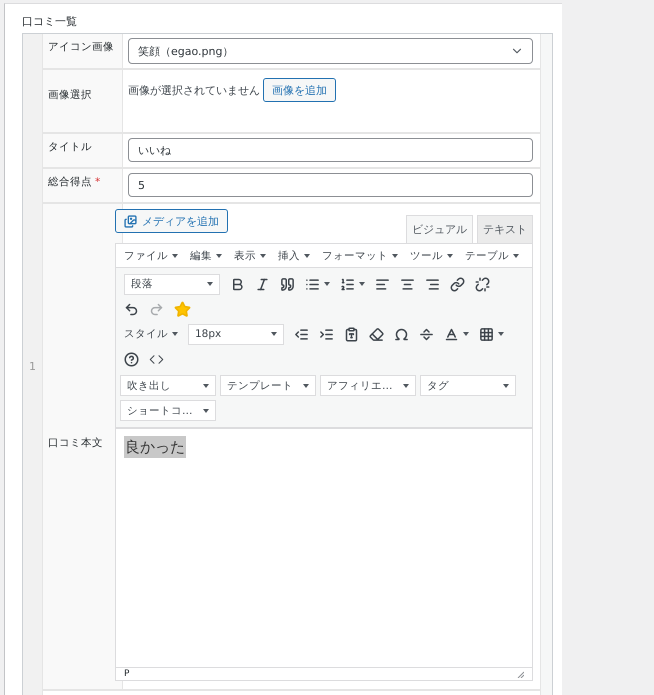  Describe the element at coordinates (70, 147) in the screenshot. I see `field-label: タイトル` at that location.